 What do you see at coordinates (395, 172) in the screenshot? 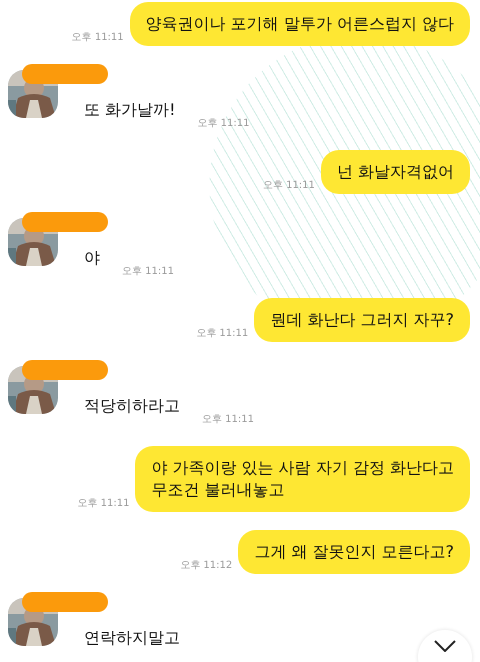
I see `message-bubble: 넌 화날자격없어` at bounding box center [395, 172].